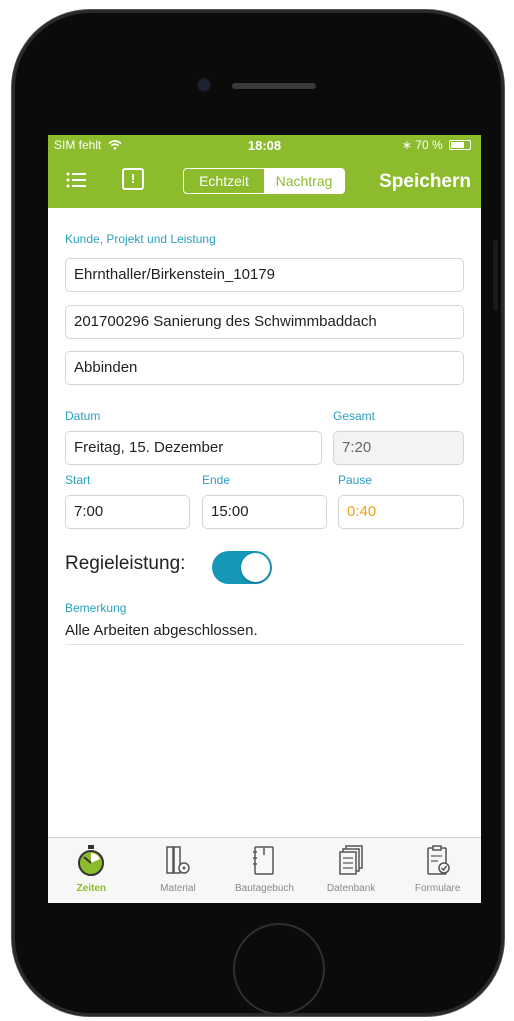 This screenshot has width=514, height=1021. Describe the element at coordinates (216, 480) in the screenshot. I see `end-label: Ende` at that location.